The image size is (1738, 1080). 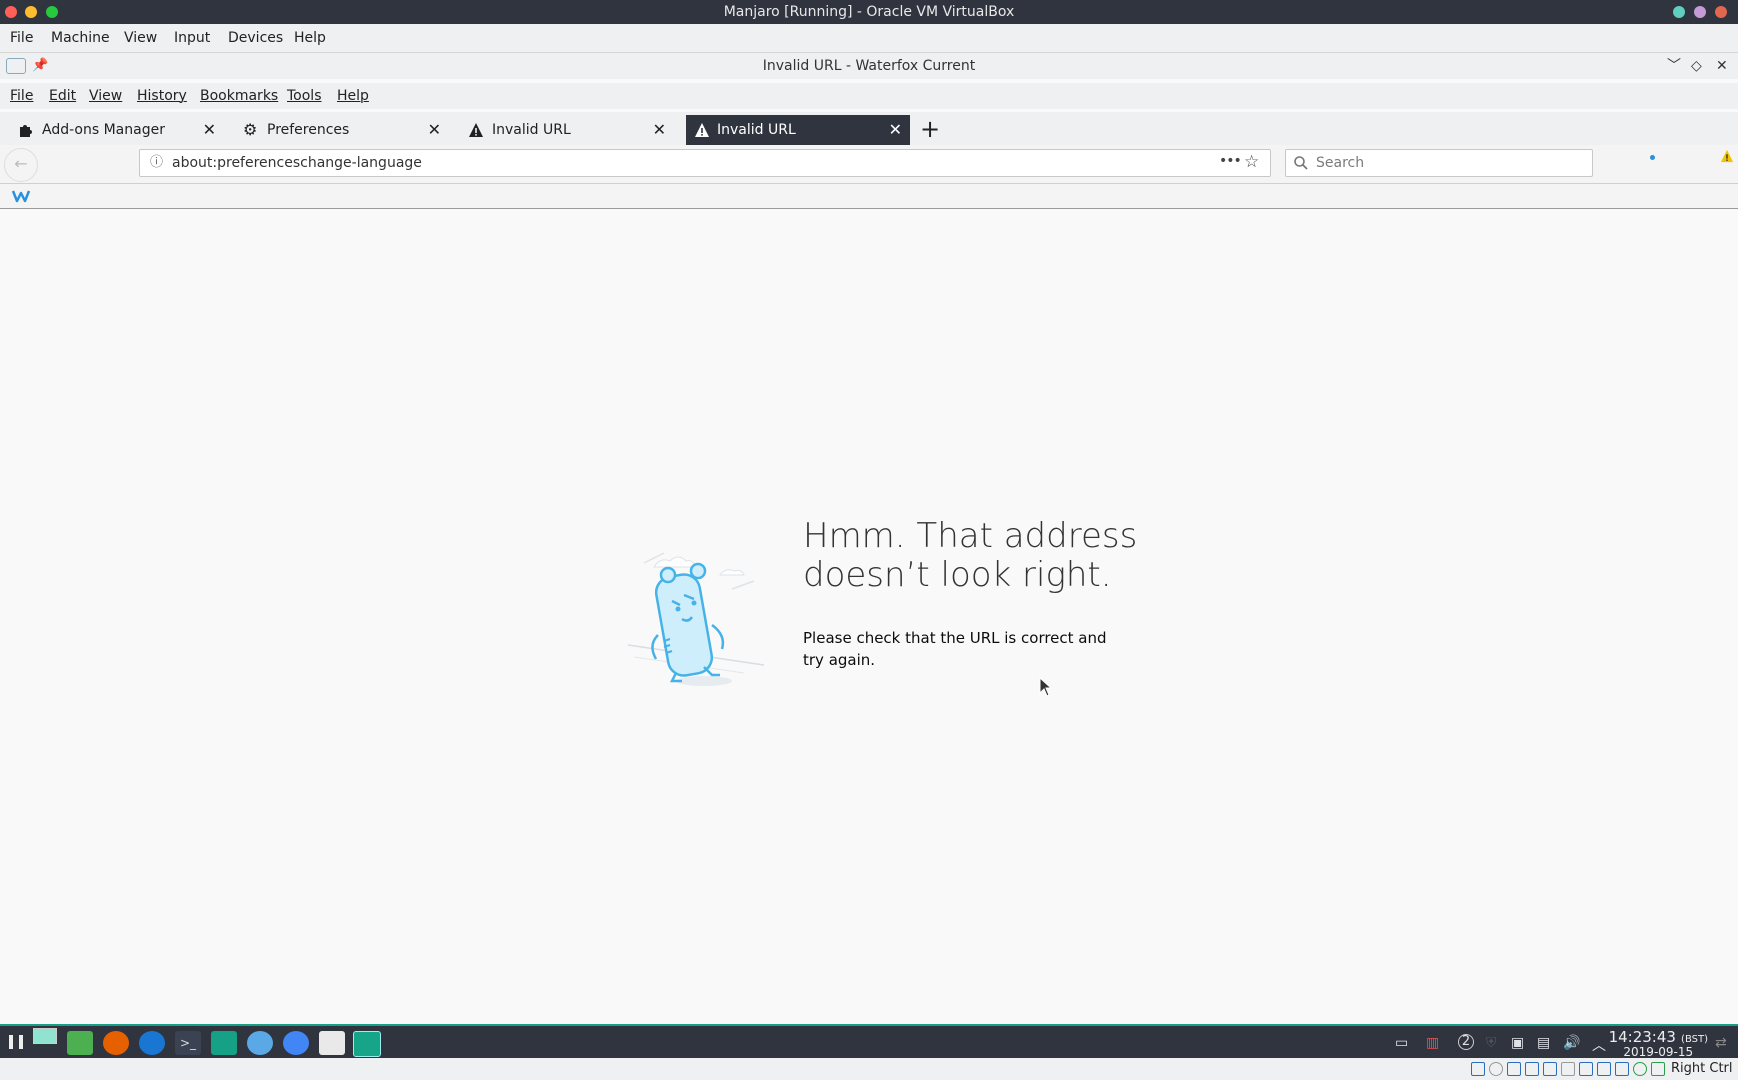 What do you see at coordinates (798, 130) in the screenshot?
I see `tab-invalid-url-active: Invalid URL ✕` at bounding box center [798, 130].